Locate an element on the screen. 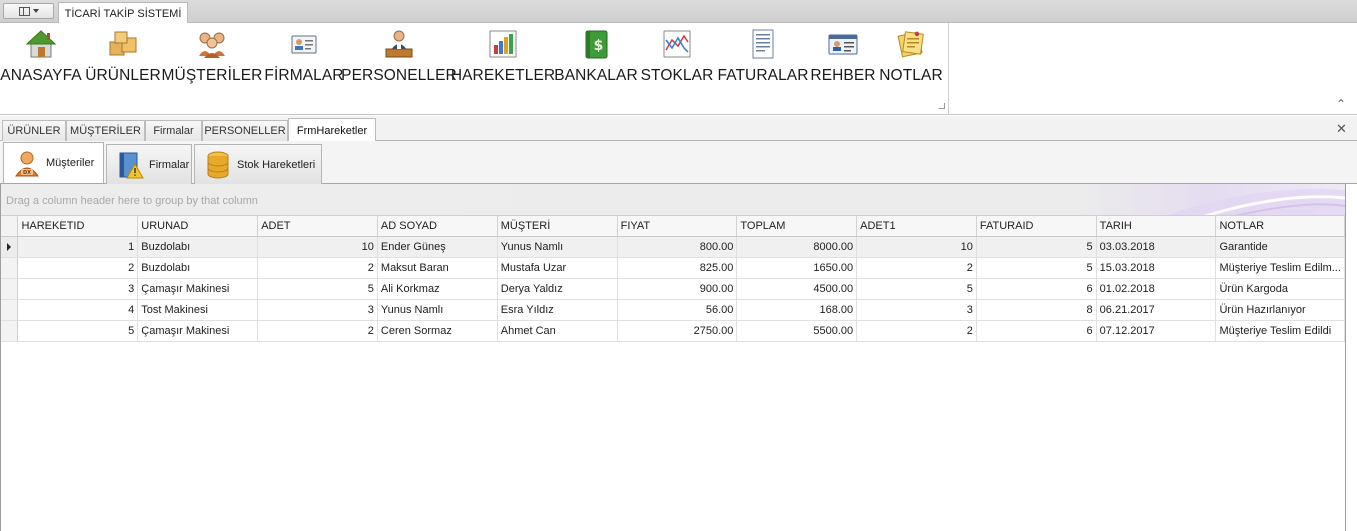 The image size is (1357, 531). column-header: ADET is located at coordinates (317, 226).